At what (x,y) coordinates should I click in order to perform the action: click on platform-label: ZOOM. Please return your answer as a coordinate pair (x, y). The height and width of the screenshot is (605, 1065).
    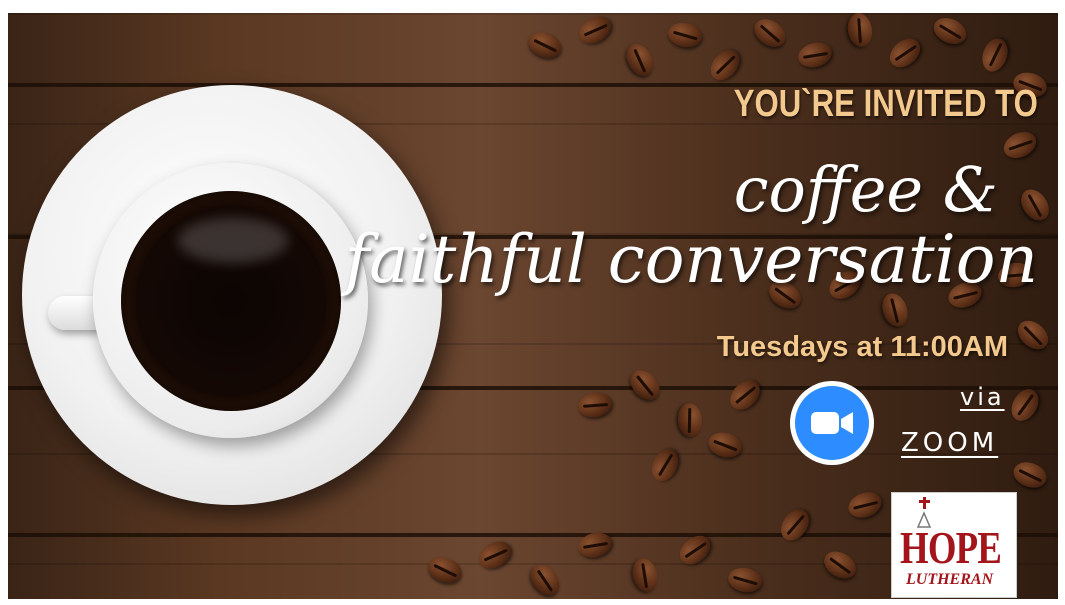
    Looking at the image, I should click on (950, 443).